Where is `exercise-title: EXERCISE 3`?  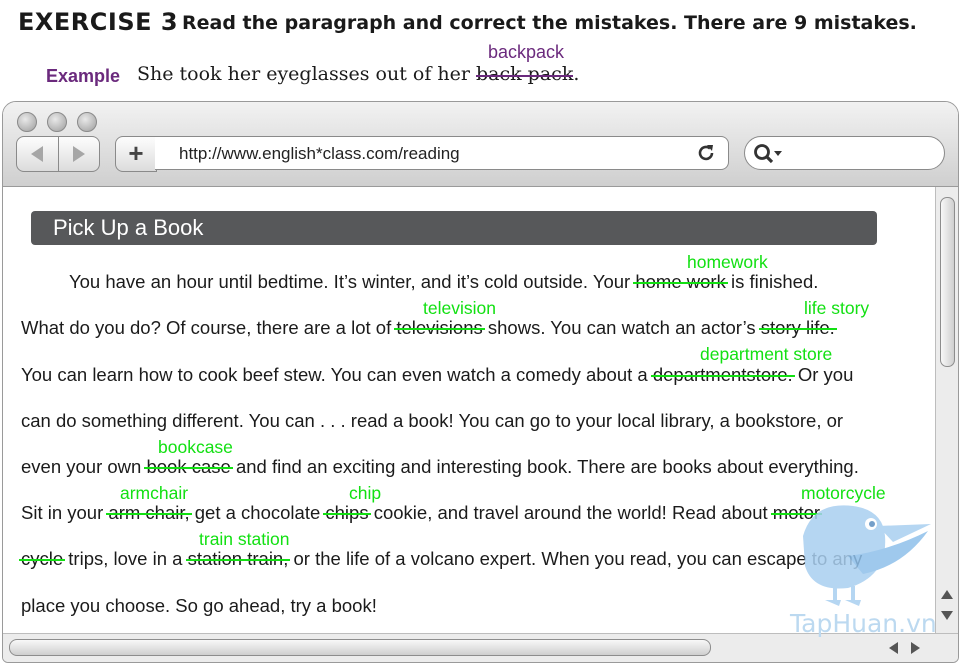 exercise-title: EXERCISE 3 is located at coordinates (98, 22).